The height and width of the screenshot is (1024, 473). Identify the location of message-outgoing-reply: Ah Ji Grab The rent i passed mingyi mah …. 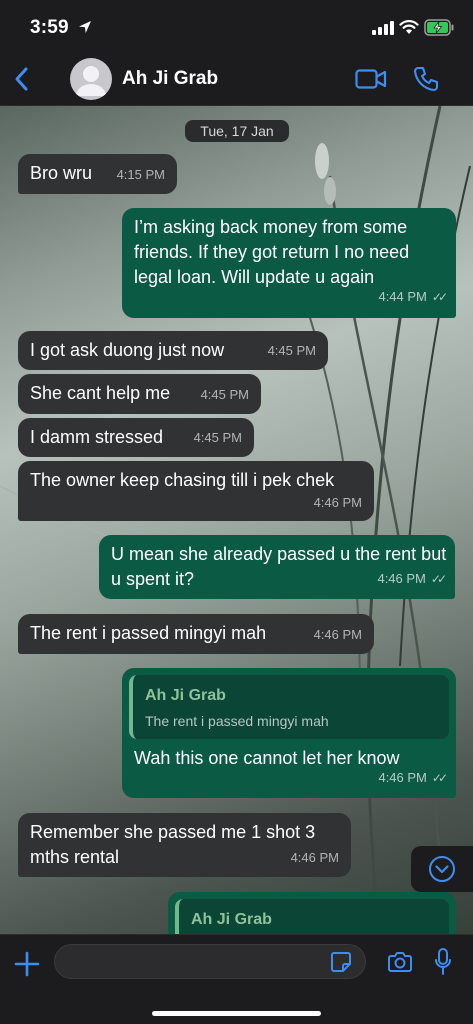
(289, 733).